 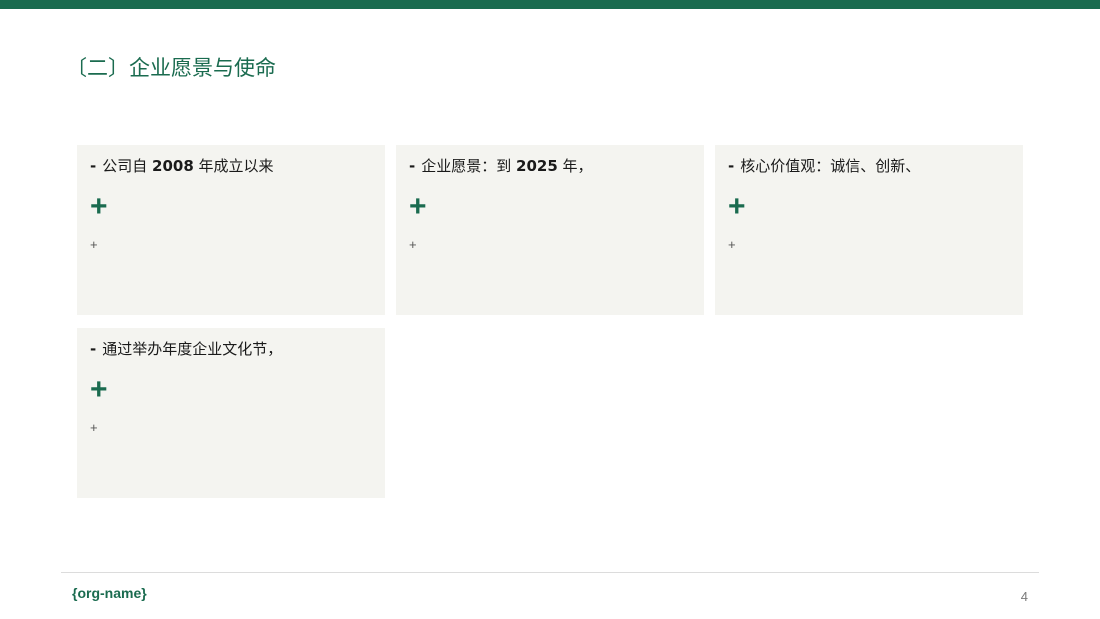 What do you see at coordinates (537, 166) in the screenshot?
I see `card-year: 2025` at bounding box center [537, 166].